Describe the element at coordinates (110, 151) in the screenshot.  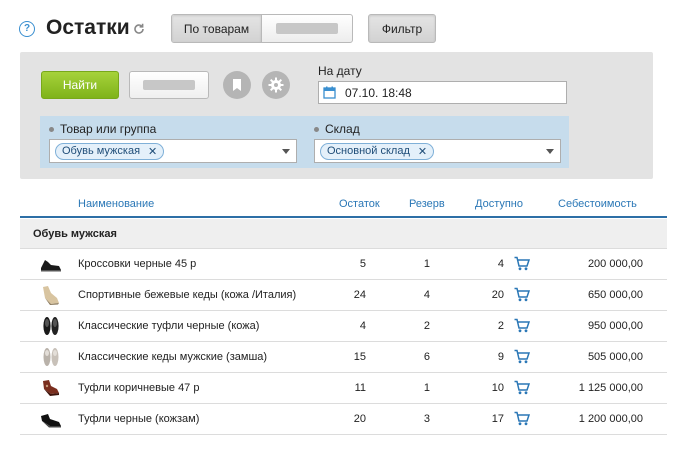
I see `goods-chip: Обувь мужская ✕` at that location.